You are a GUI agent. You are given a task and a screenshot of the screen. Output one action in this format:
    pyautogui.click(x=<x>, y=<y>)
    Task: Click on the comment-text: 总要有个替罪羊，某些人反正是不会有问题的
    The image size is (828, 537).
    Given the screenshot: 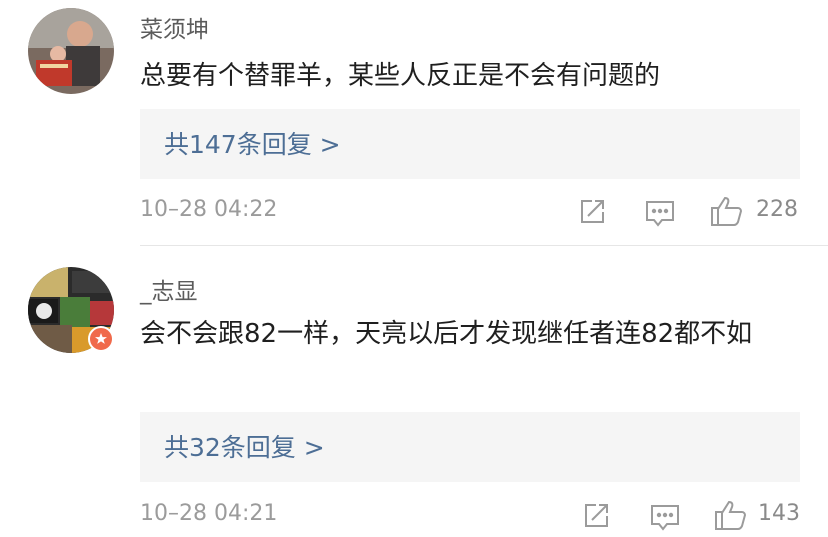 What is the action you would take?
    pyautogui.click(x=400, y=76)
    